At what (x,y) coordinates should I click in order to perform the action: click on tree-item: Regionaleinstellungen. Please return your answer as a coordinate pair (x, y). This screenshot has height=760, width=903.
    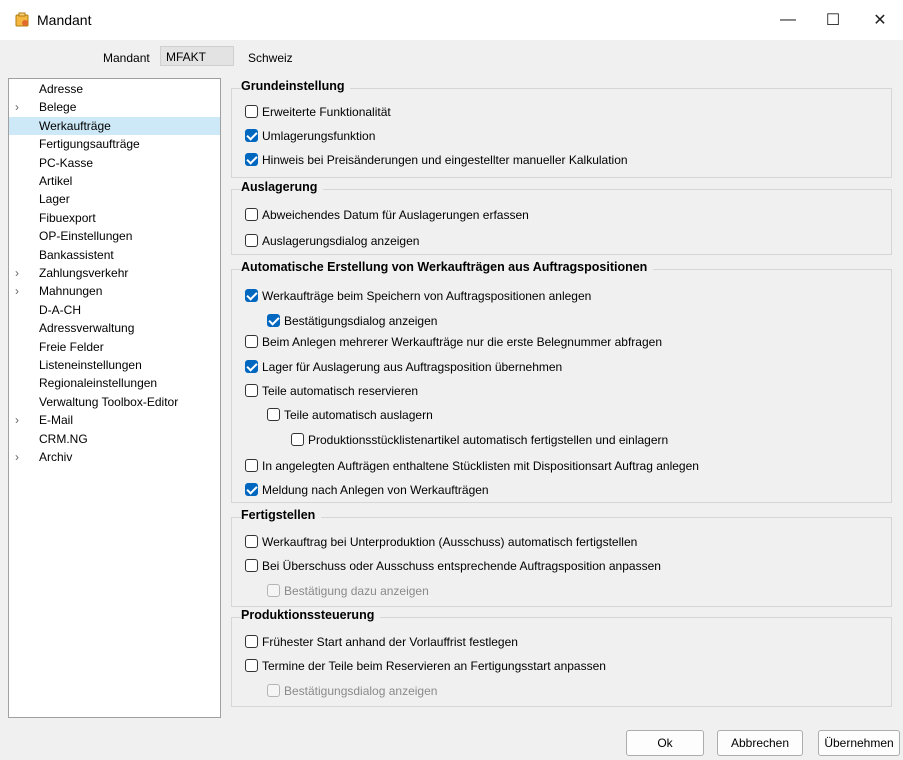
    Looking at the image, I should click on (114, 383).